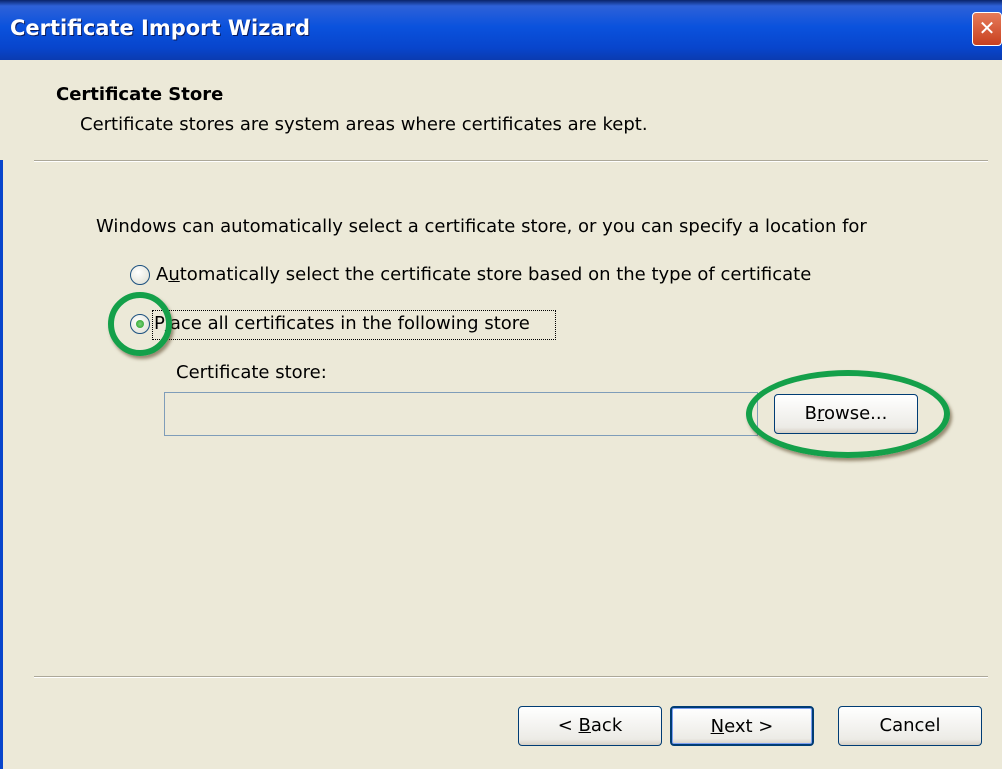  I want to click on footer-divider, so click(511, 677).